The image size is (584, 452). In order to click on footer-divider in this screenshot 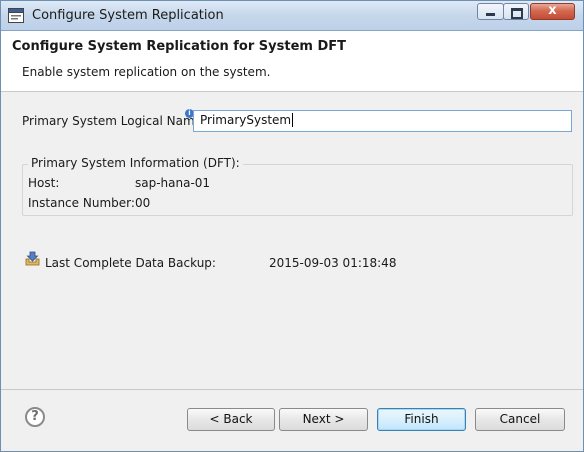, I will do `click(292, 389)`.